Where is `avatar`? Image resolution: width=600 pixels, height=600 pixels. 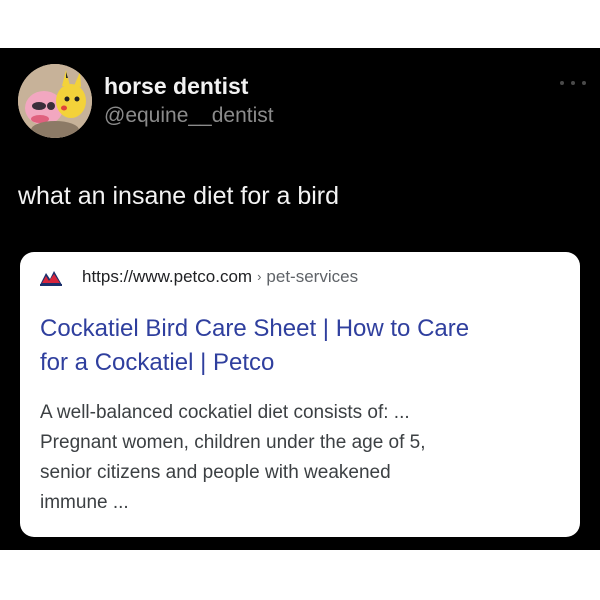 avatar is located at coordinates (55, 101).